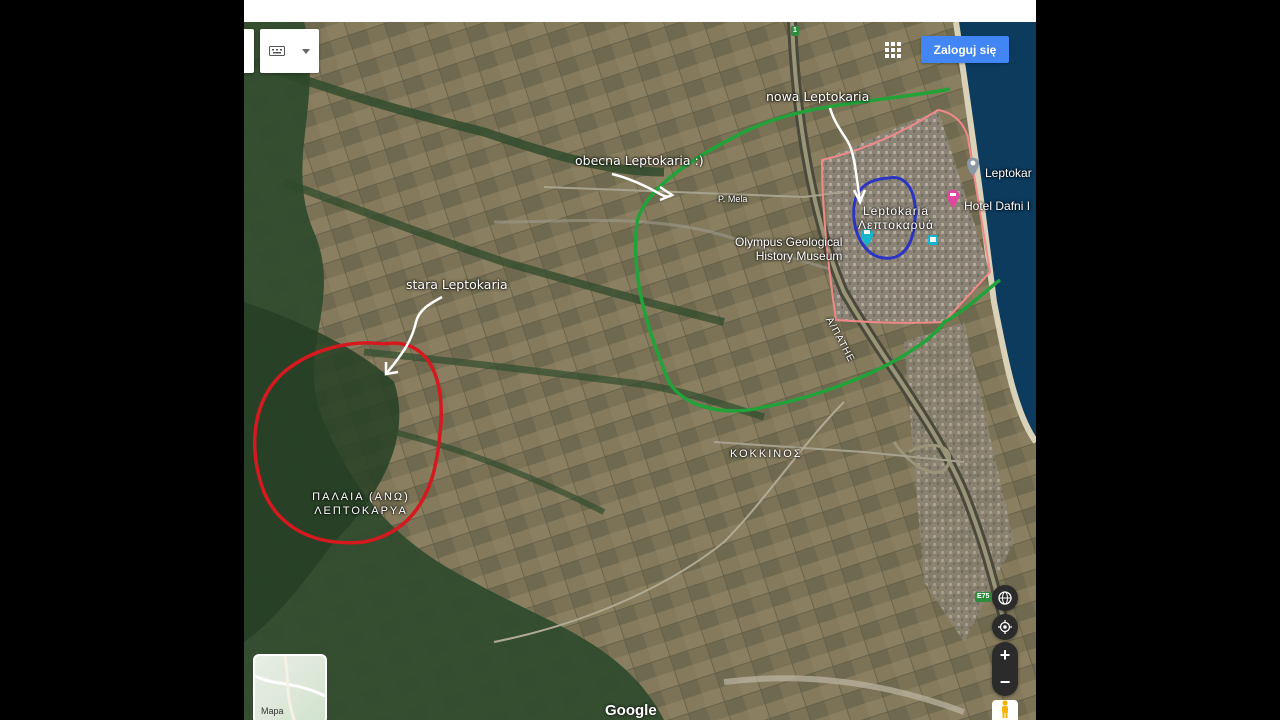 The width and height of the screenshot is (1280, 720). Describe the element at coordinates (361, 497) in the screenshot. I see `old-town-line1: ΠΑΛΑΙΑ (ΑΝΩ)` at that location.